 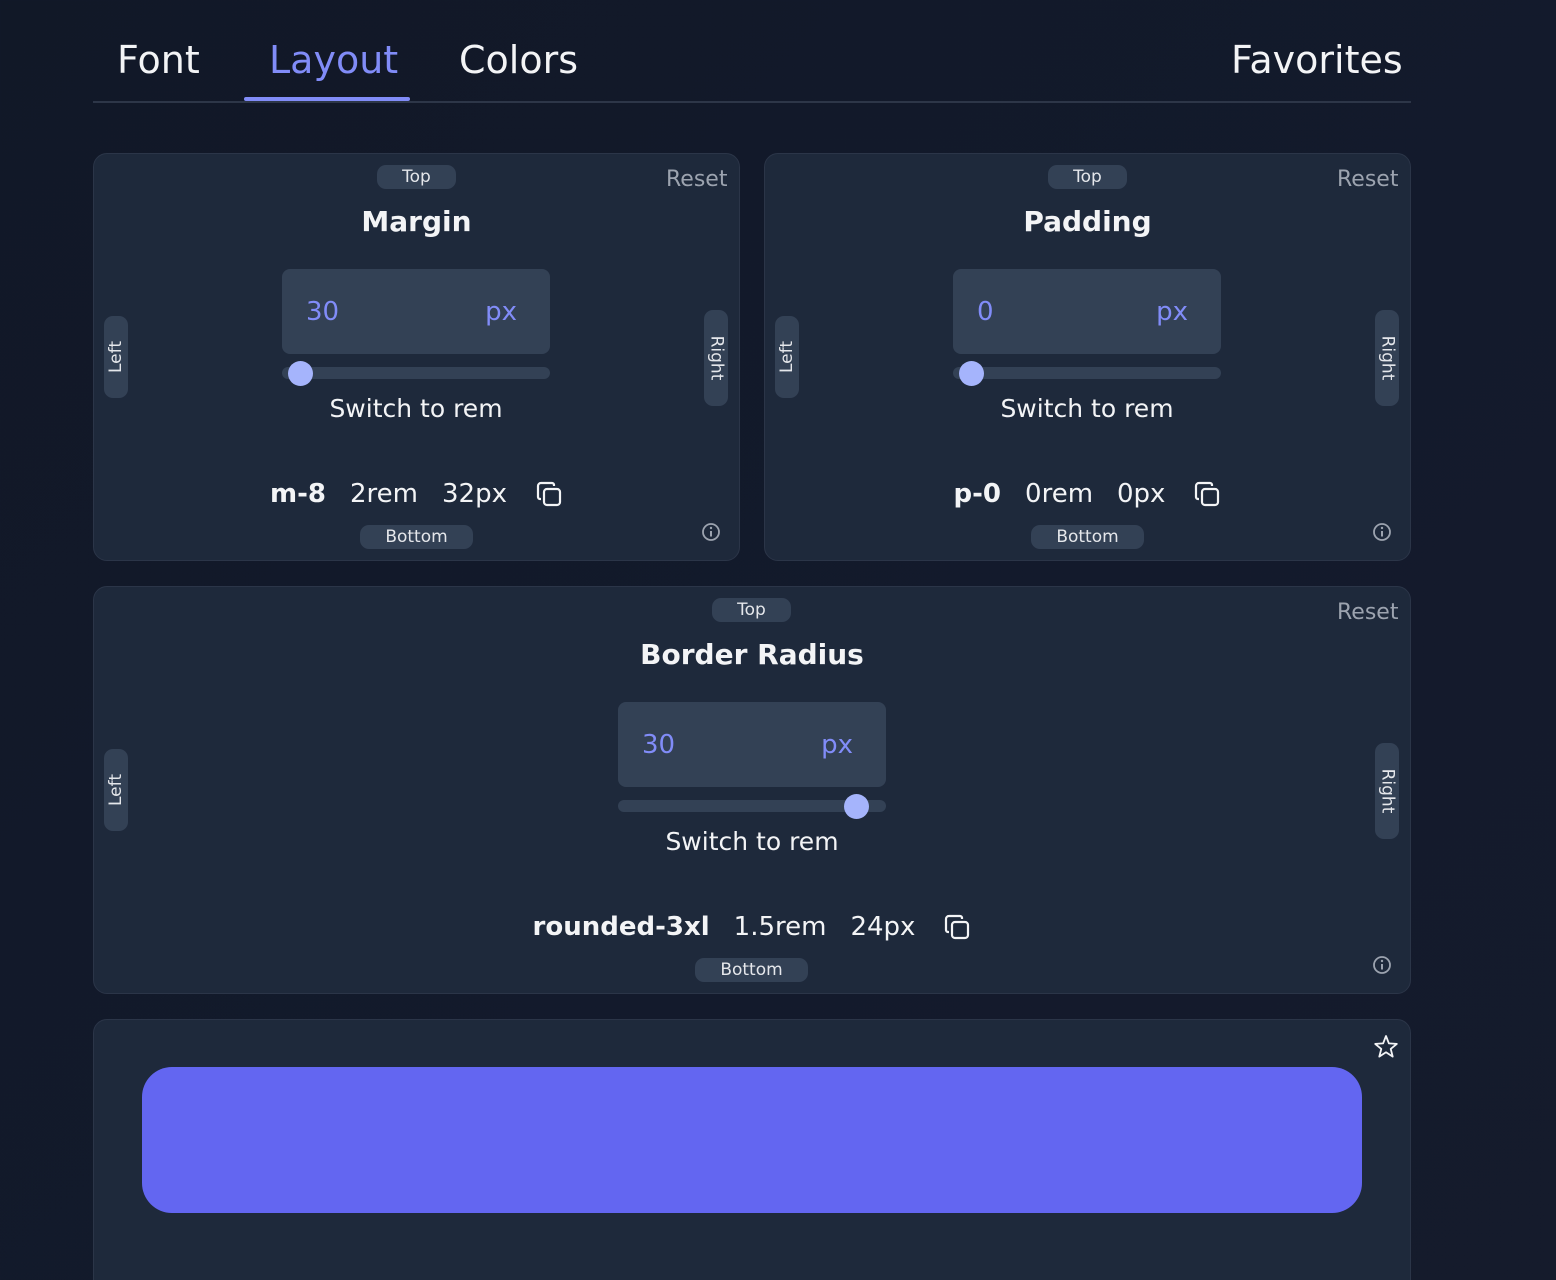 I want to click on radius-value: 30, so click(x=659, y=744).